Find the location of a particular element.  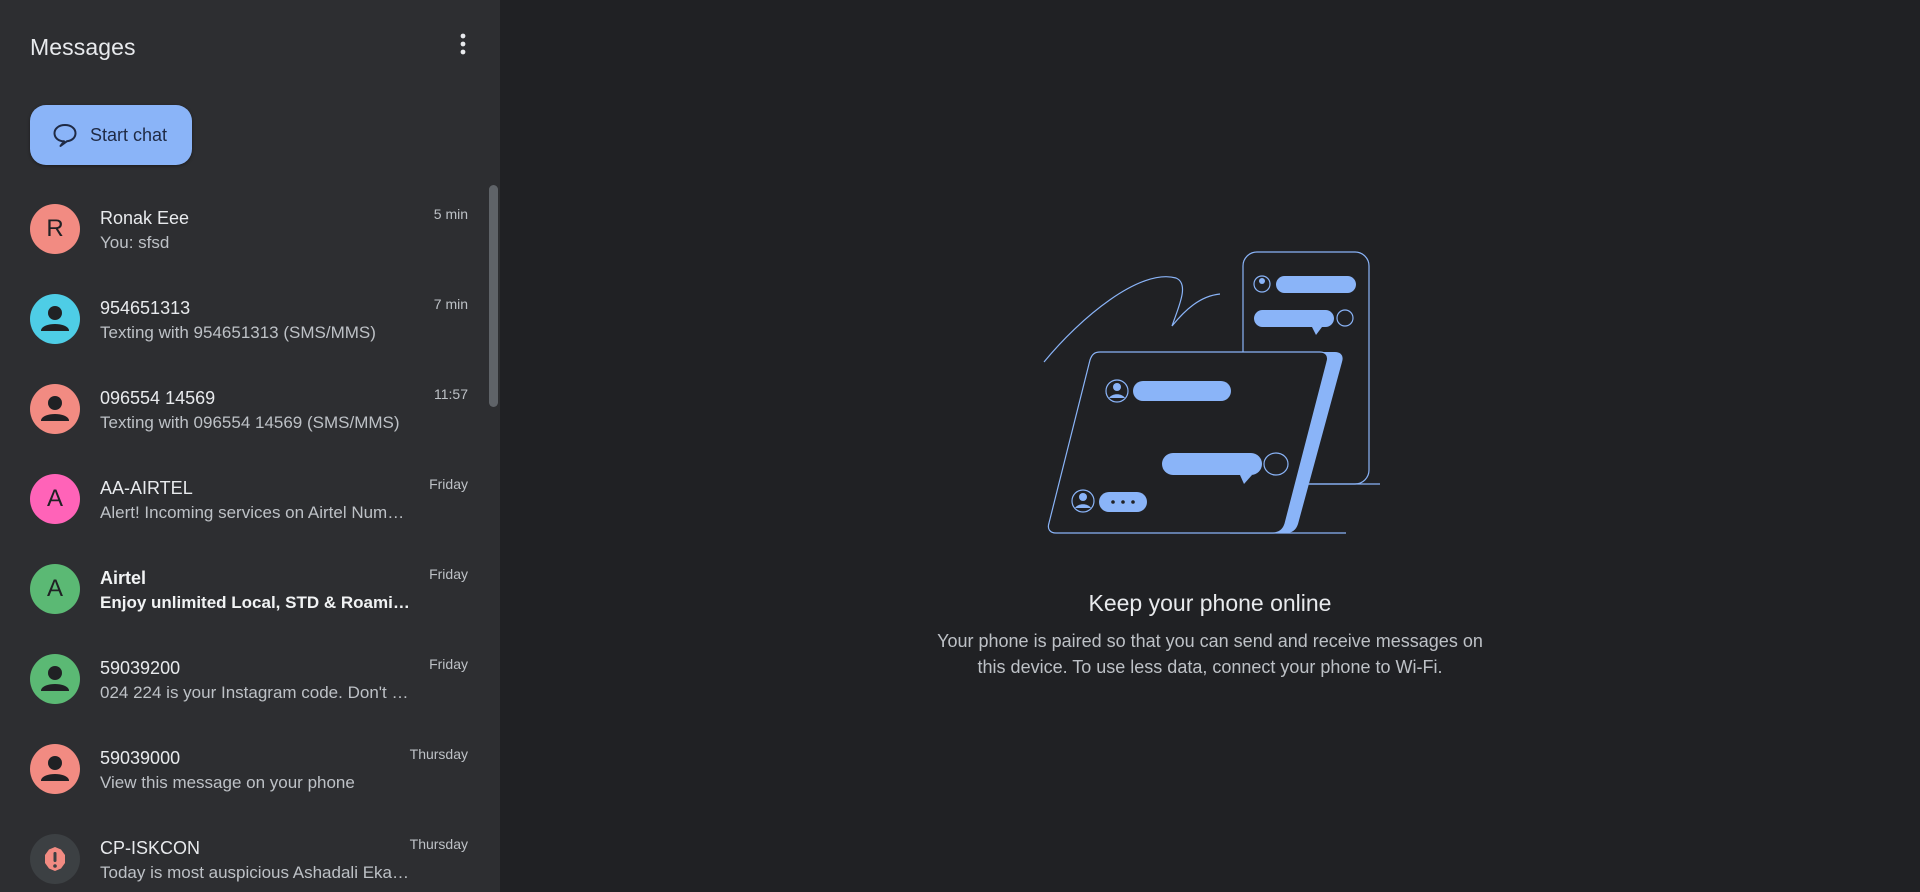

conversation-snippet: Texting with 096554 14569 (SMS/MMS) is located at coordinates (250, 422).